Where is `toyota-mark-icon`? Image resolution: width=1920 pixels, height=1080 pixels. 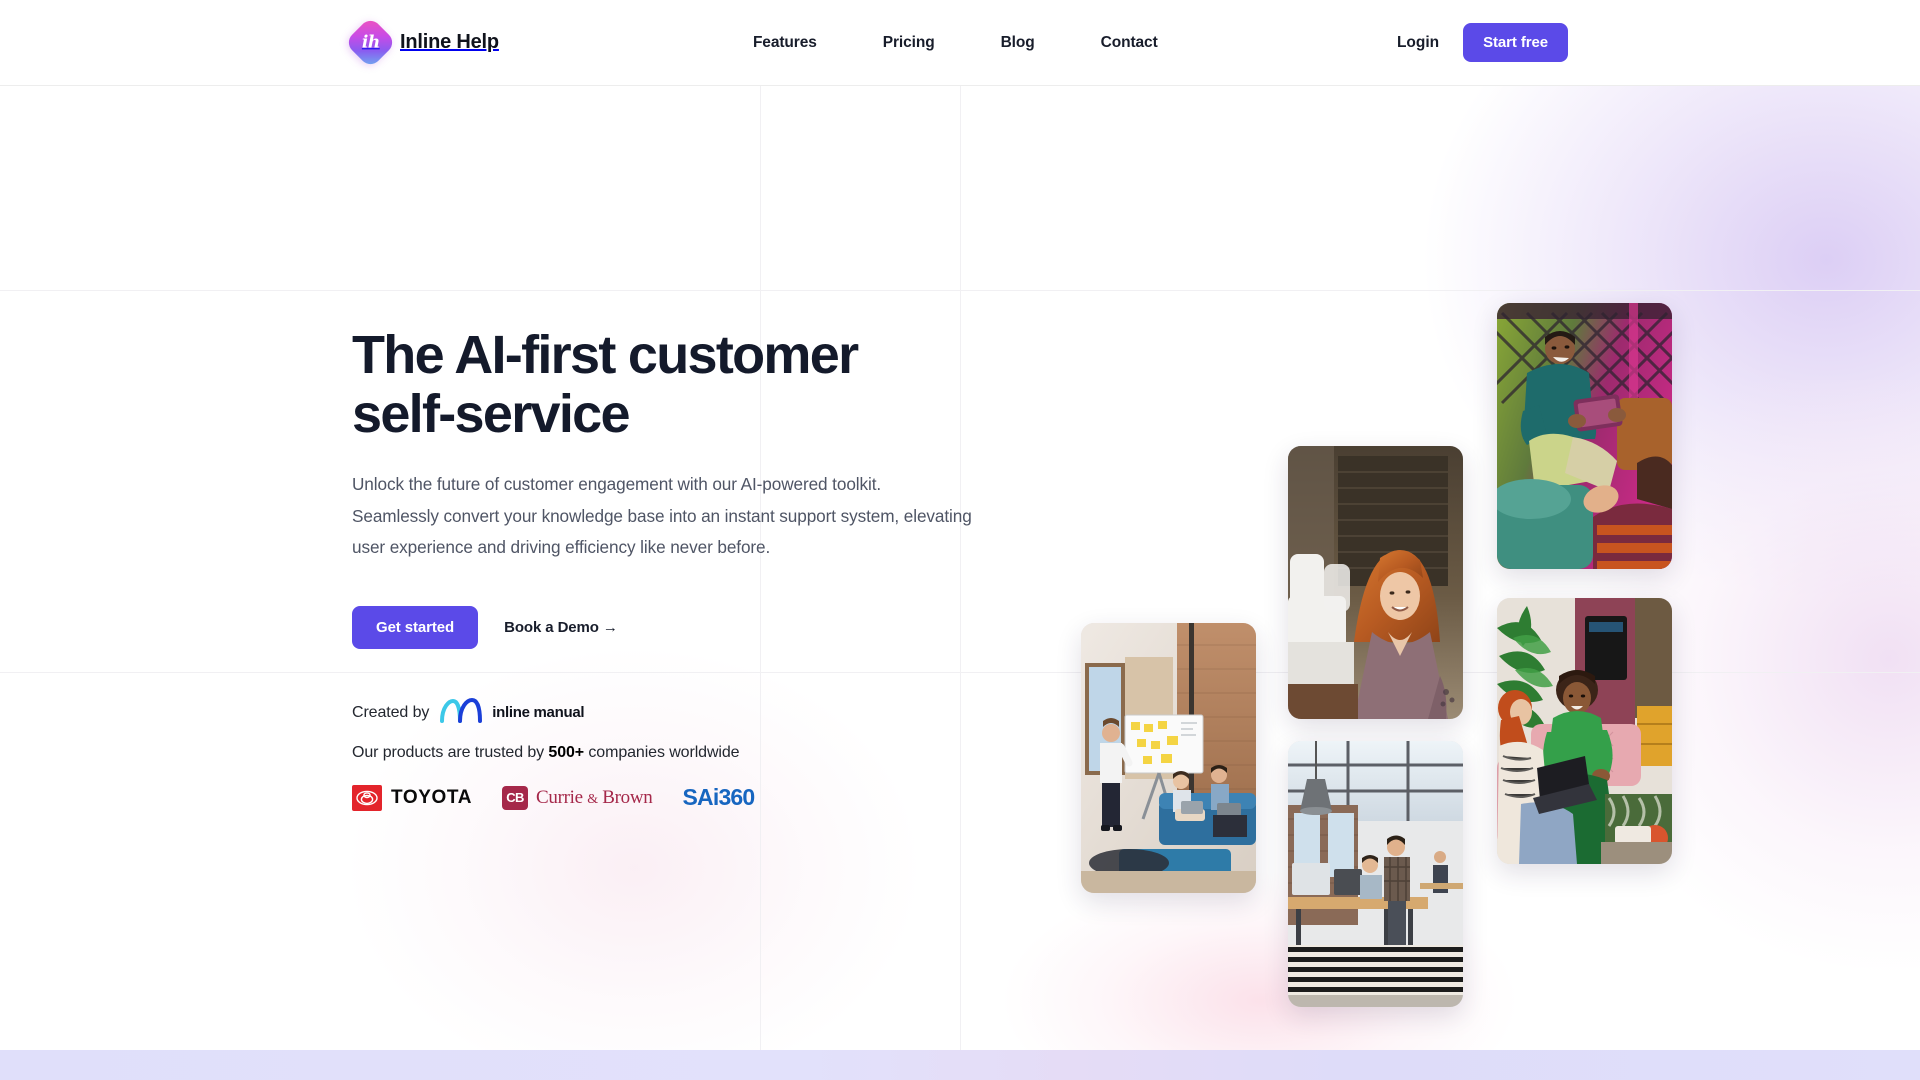 toyota-mark-icon is located at coordinates (367, 797).